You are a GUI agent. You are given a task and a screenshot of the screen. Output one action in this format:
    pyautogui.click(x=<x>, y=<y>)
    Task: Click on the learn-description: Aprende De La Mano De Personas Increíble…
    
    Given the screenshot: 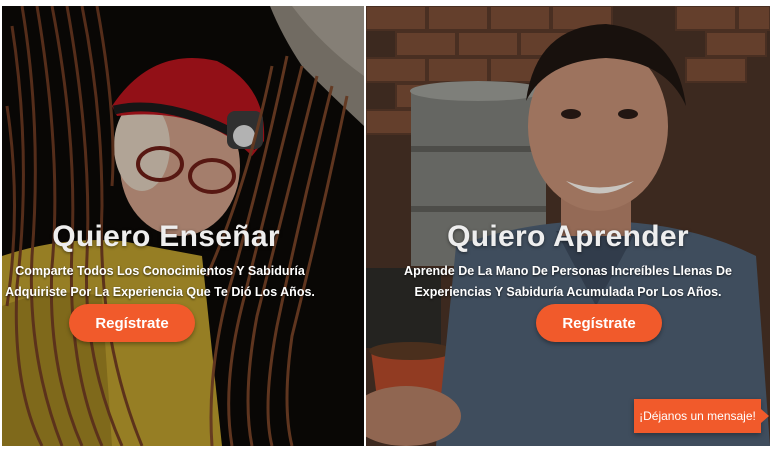 What is the action you would take?
    pyautogui.click(x=568, y=282)
    